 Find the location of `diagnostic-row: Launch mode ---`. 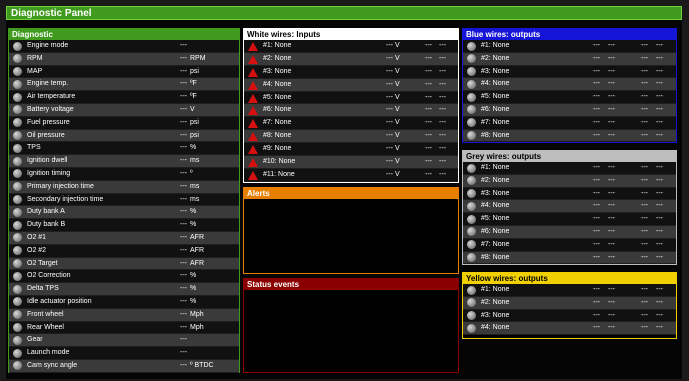

diagnostic-row: Launch mode --- is located at coordinates (124, 353).